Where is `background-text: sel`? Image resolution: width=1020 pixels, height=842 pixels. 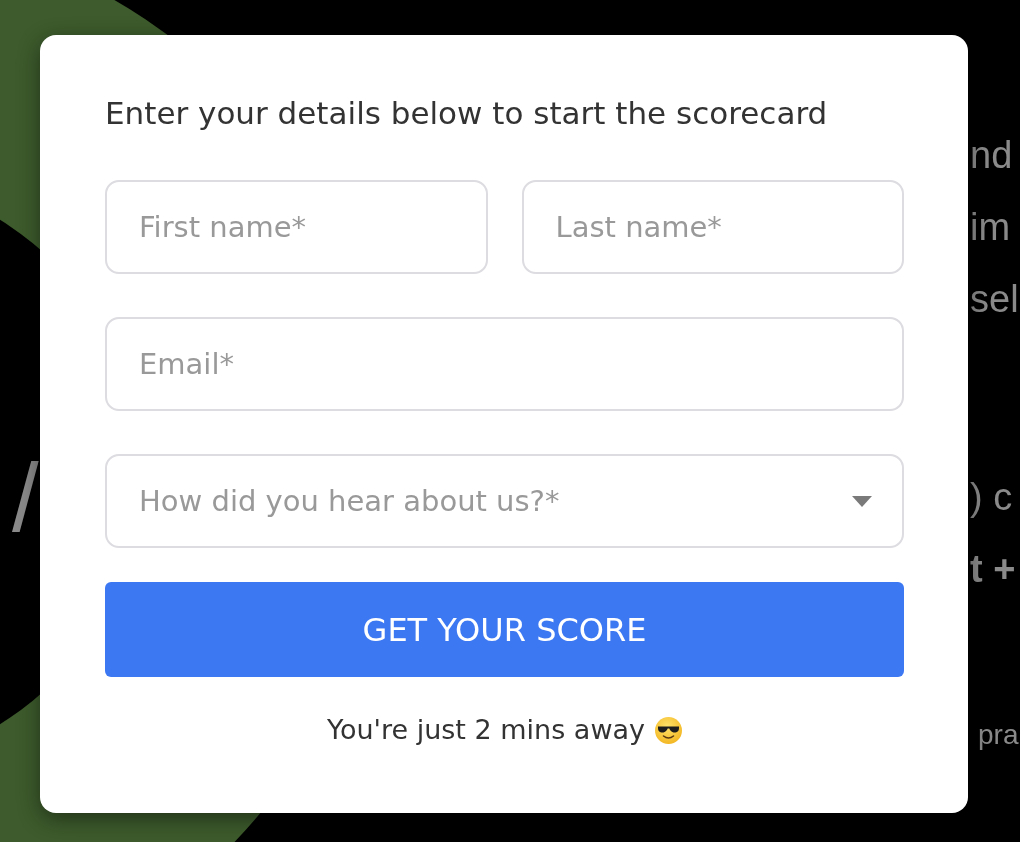
background-text: sel is located at coordinates (995, 299).